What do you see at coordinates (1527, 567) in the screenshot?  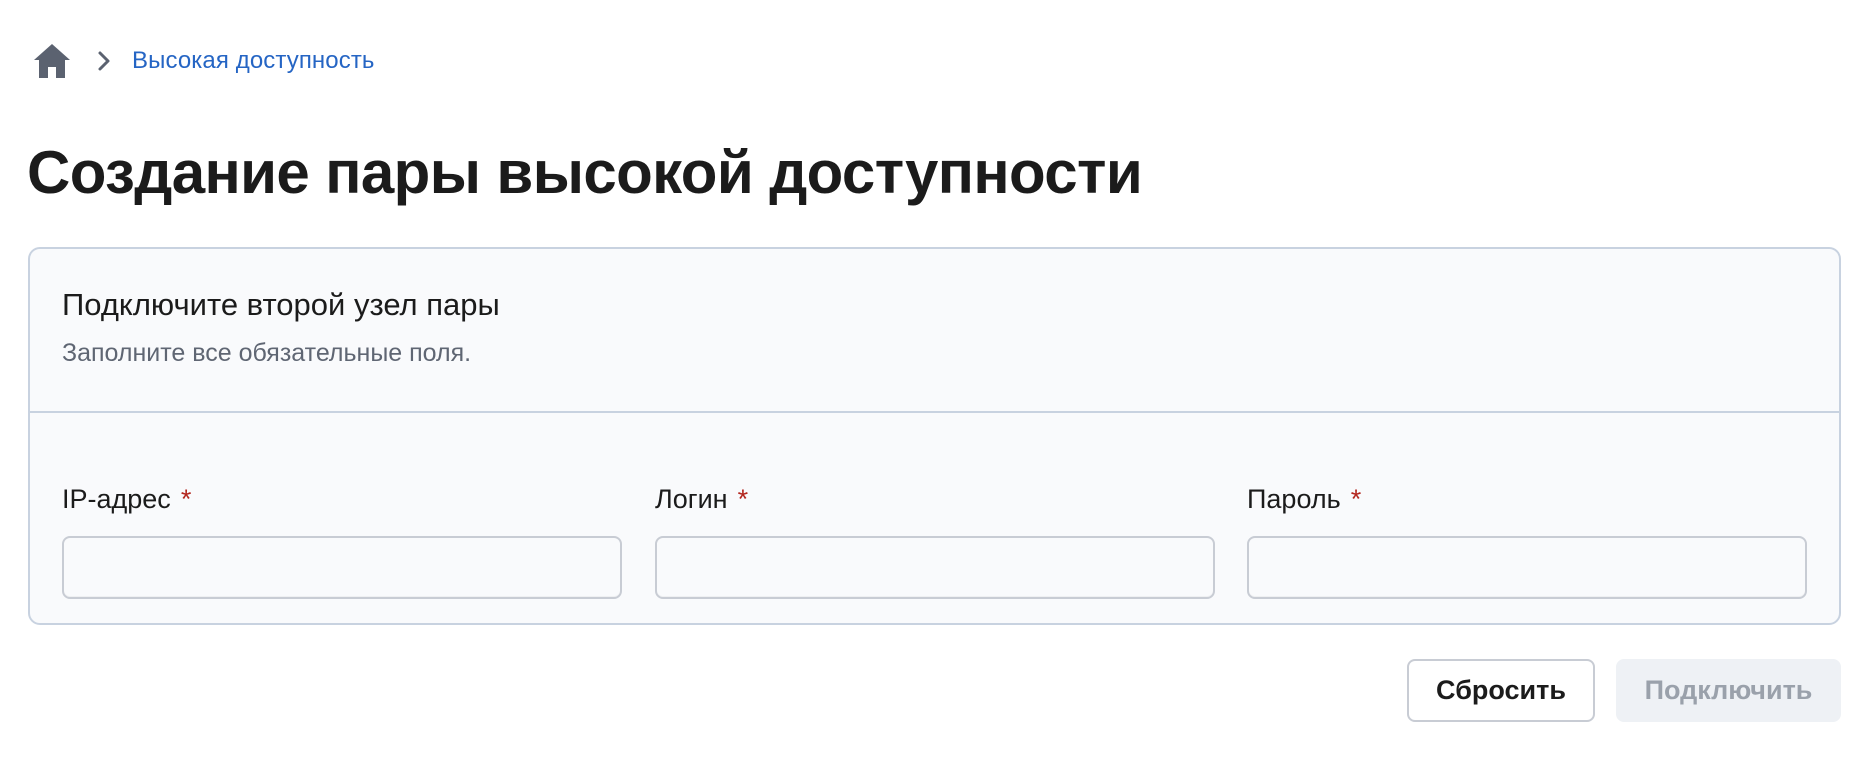 I see `password-input` at bounding box center [1527, 567].